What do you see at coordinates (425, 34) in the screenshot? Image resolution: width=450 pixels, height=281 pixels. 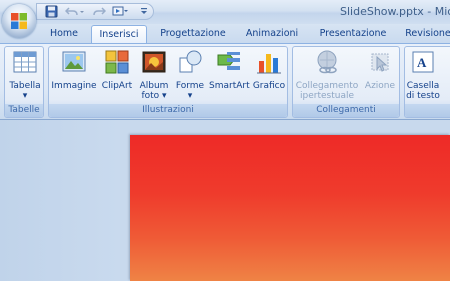 I see `tab-revisione: Revisione` at bounding box center [425, 34].